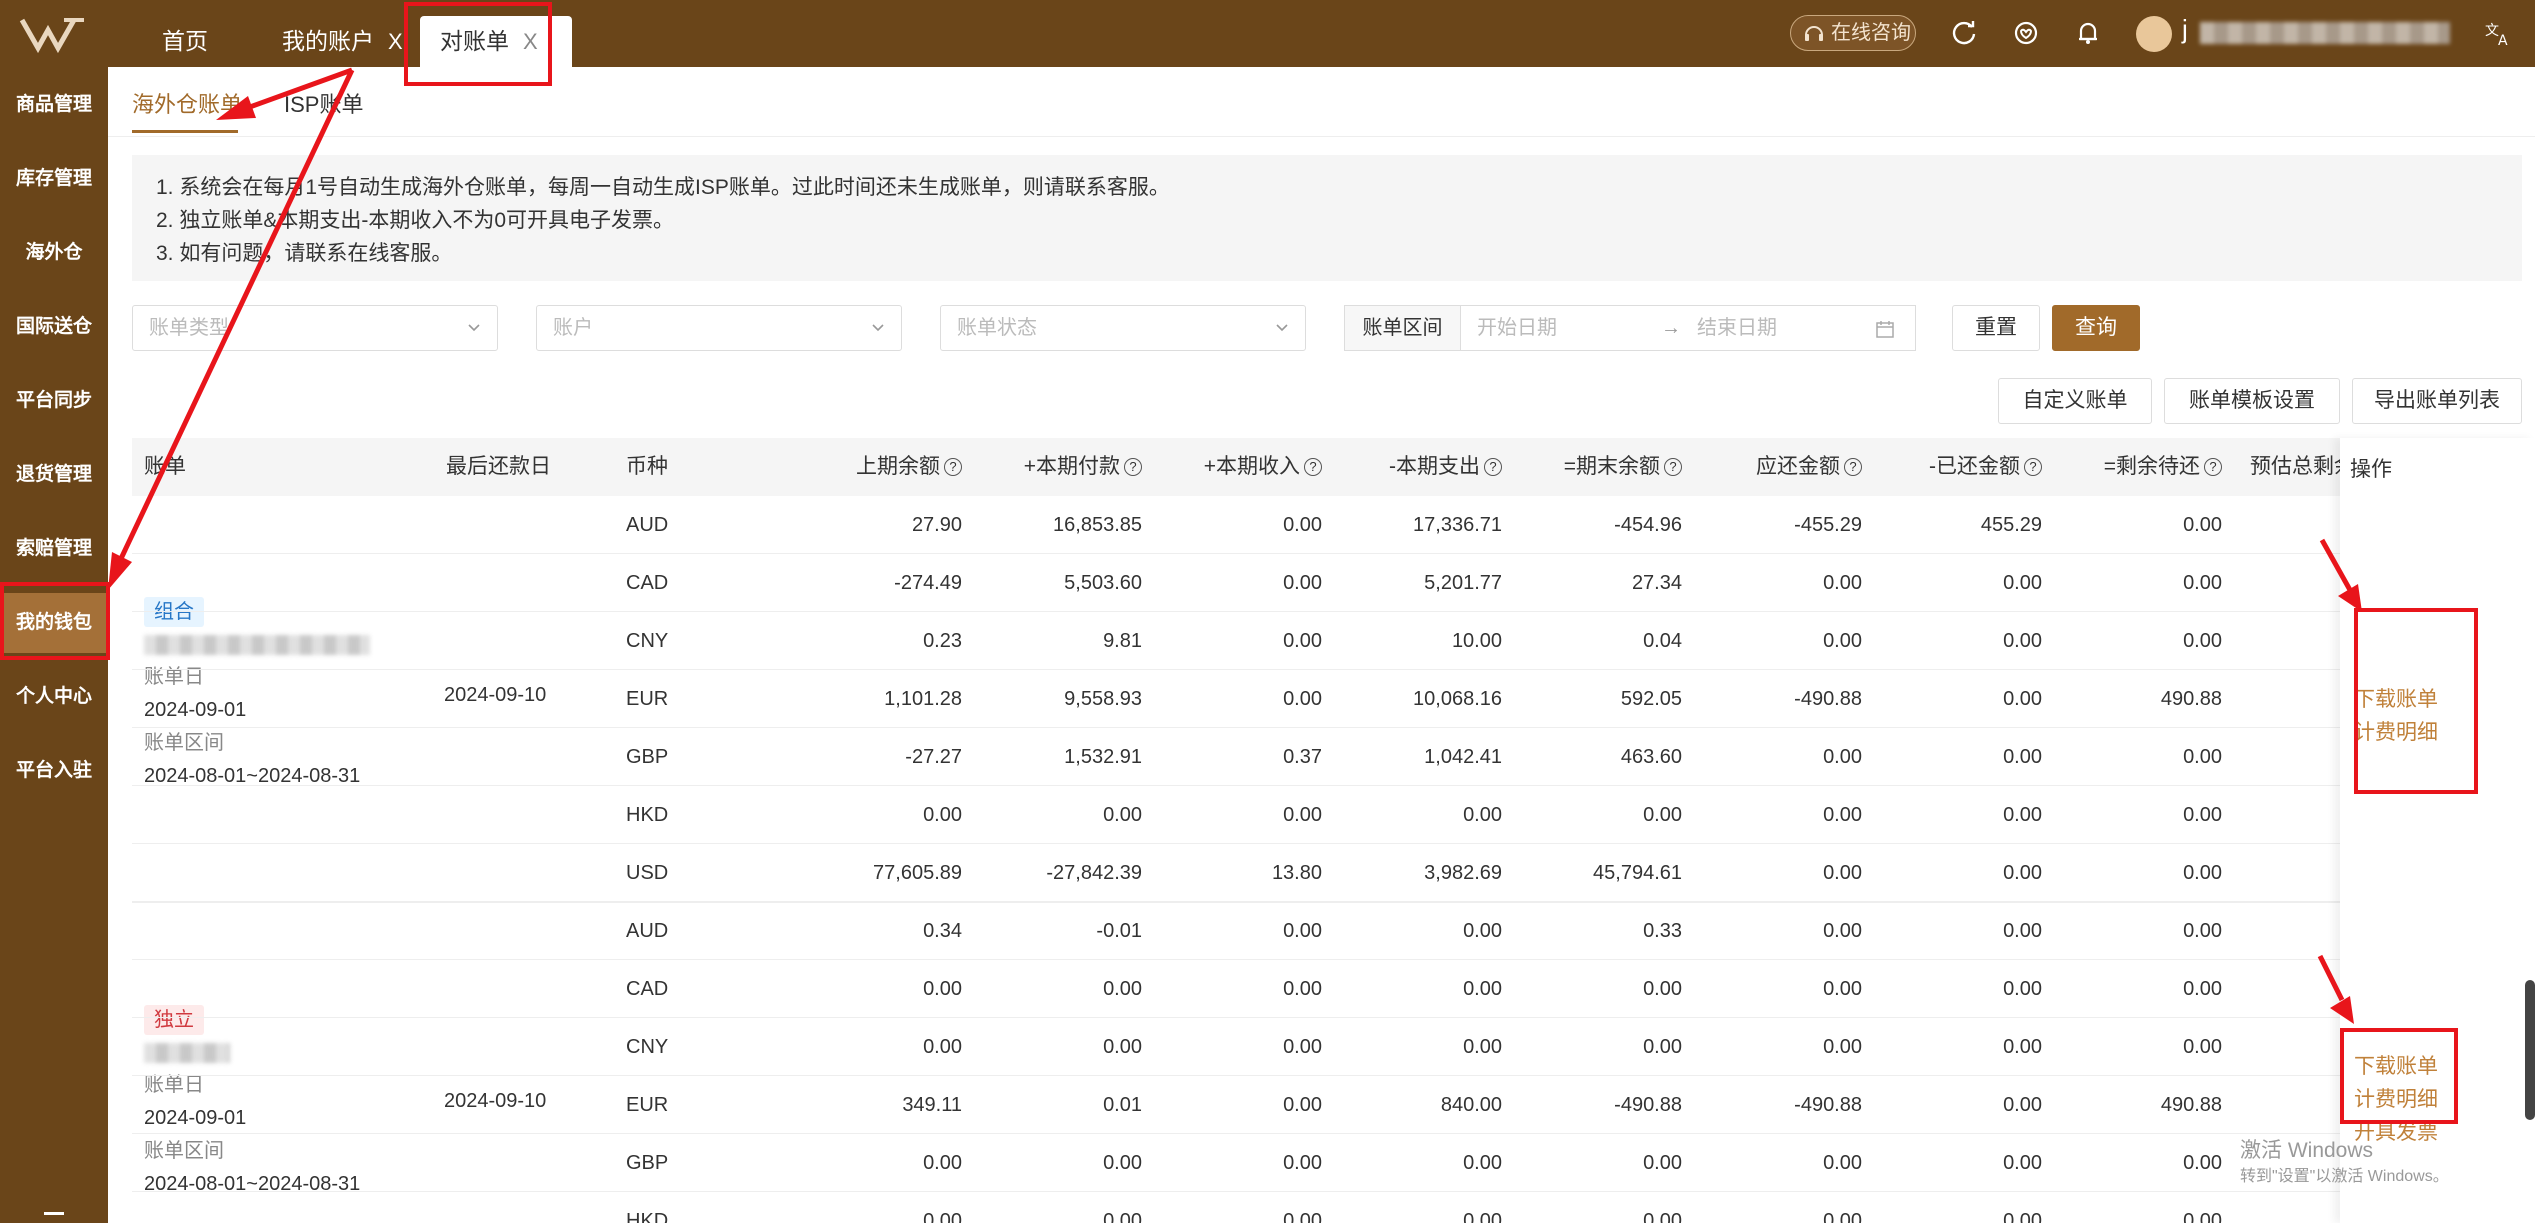 The width and height of the screenshot is (2535, 1223). Describe the element at coordinates (1103, 699) in the screenshot. I see `amount-cell: 9,558.93` at that location.